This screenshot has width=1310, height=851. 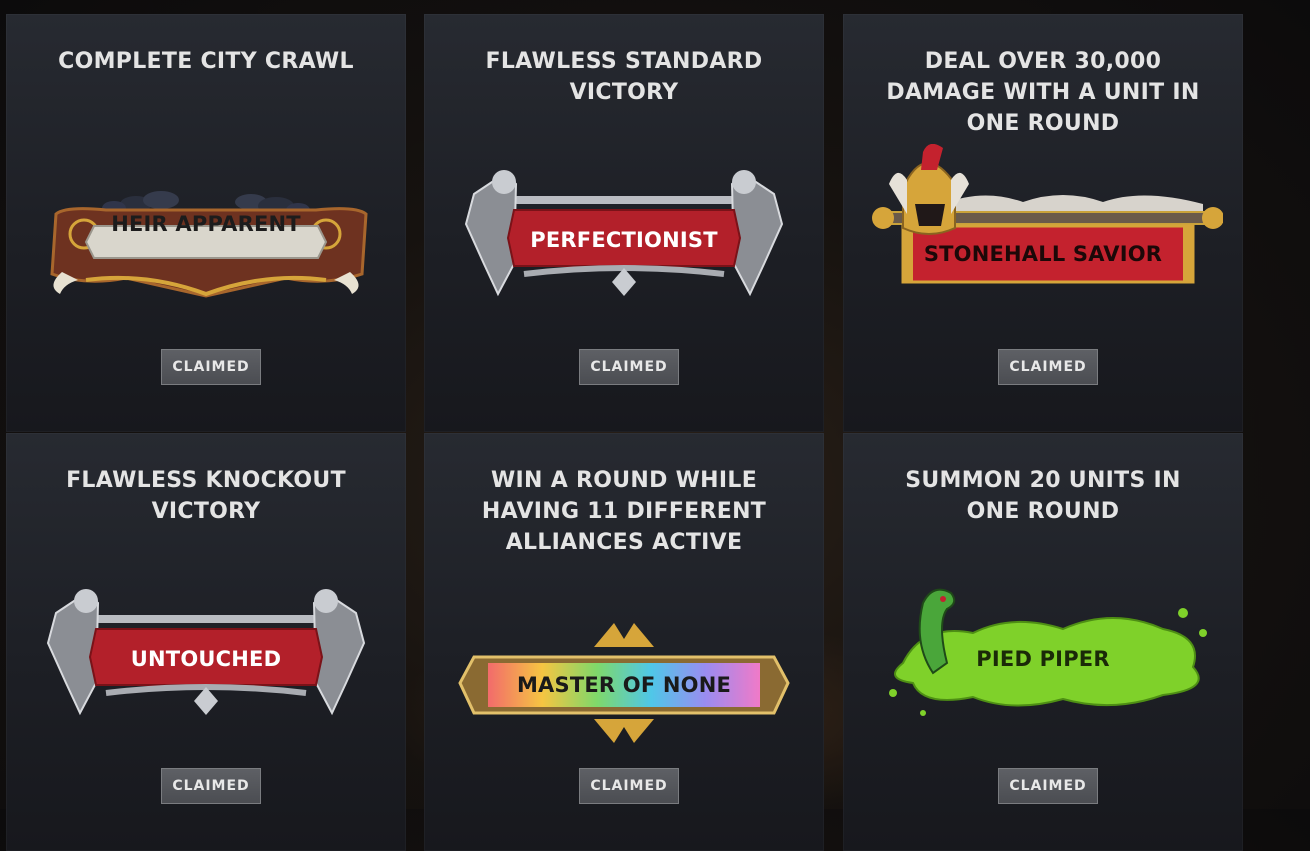 What do you see at coordinates (1047, 214) in the screenshot?
I see `golden-helmet-badge-icon` at bounding box center [1047, 214].